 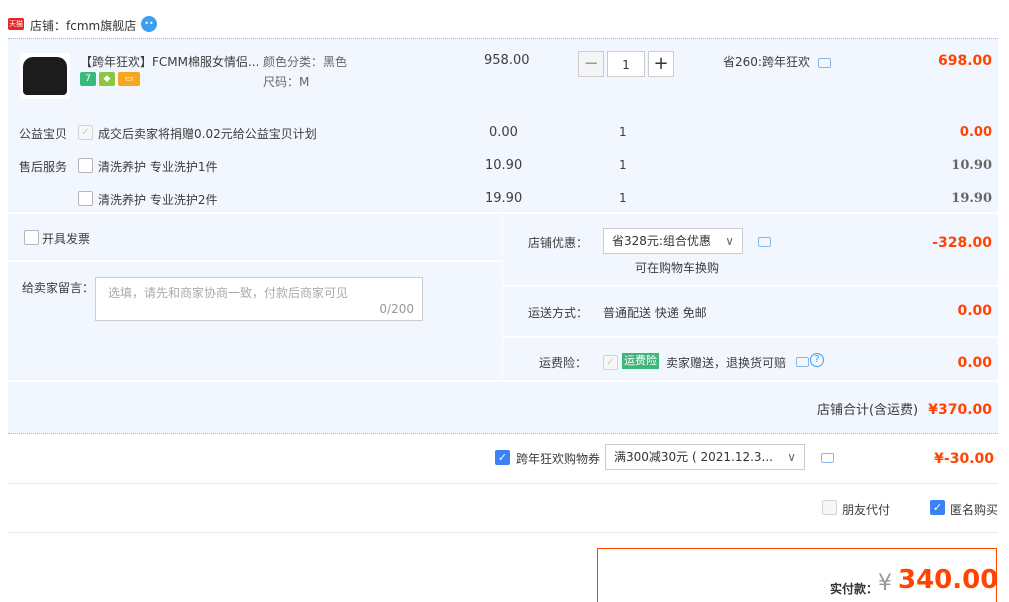 What do you see at coordinates (974, 510) in the screenshot?
I see `anonymous-label: 匿名购买` at bounding box center [974, 510].